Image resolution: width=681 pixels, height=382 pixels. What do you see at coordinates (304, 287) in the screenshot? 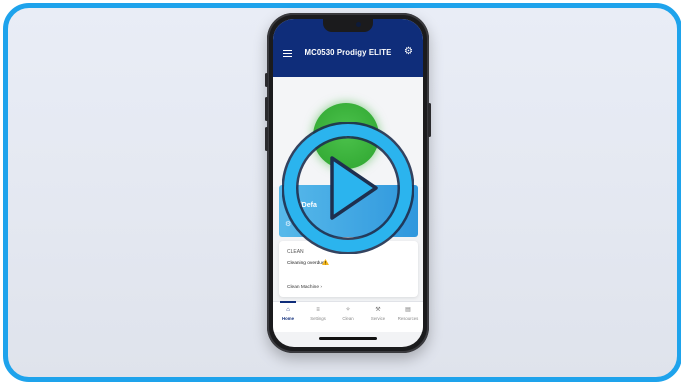
I see `clean-machine-link: Clean Machine ›` at bounding box center [304, 287].